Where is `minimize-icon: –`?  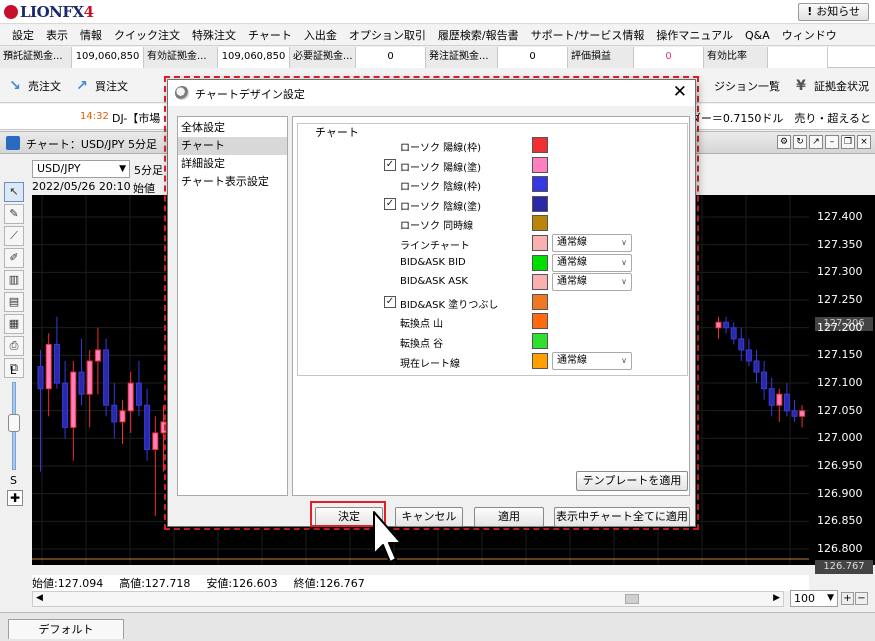 minimize-icon: – is located at coordinates (832, 142).